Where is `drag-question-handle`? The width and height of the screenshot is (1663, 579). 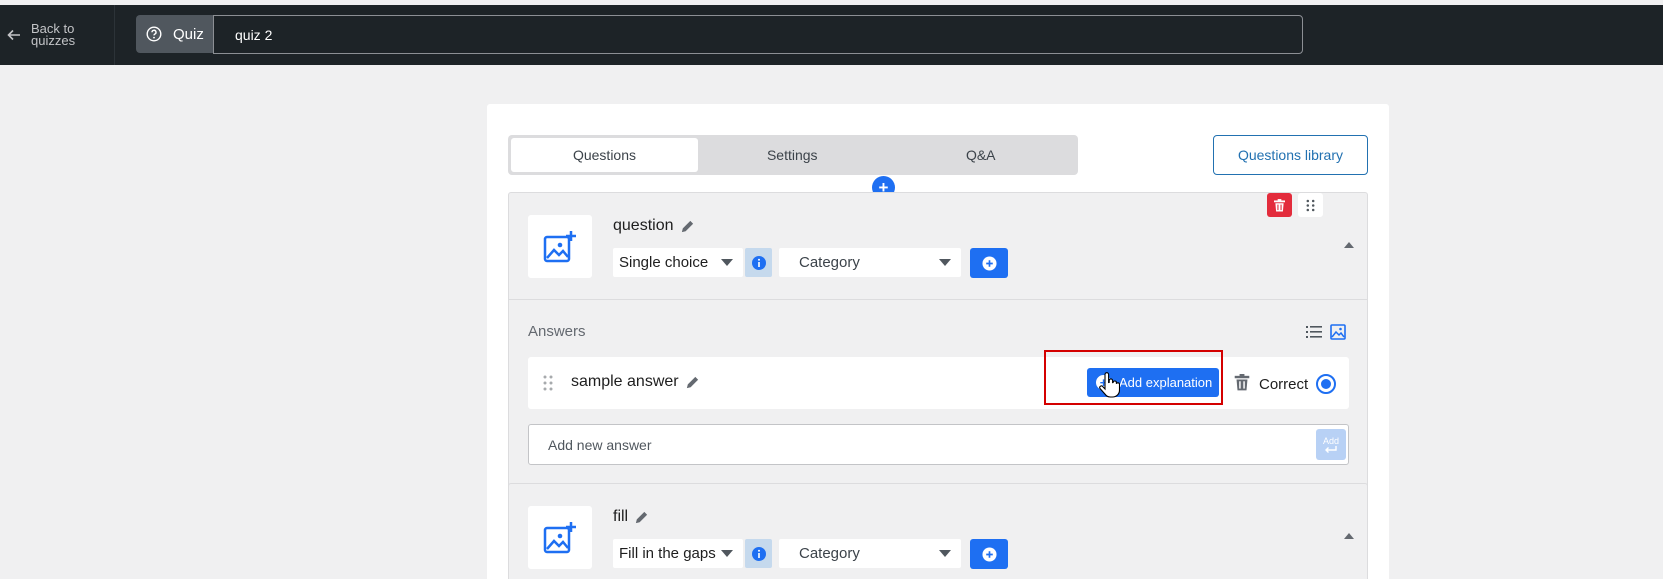
drag-question-handle is located at coordinates (1310, 205).